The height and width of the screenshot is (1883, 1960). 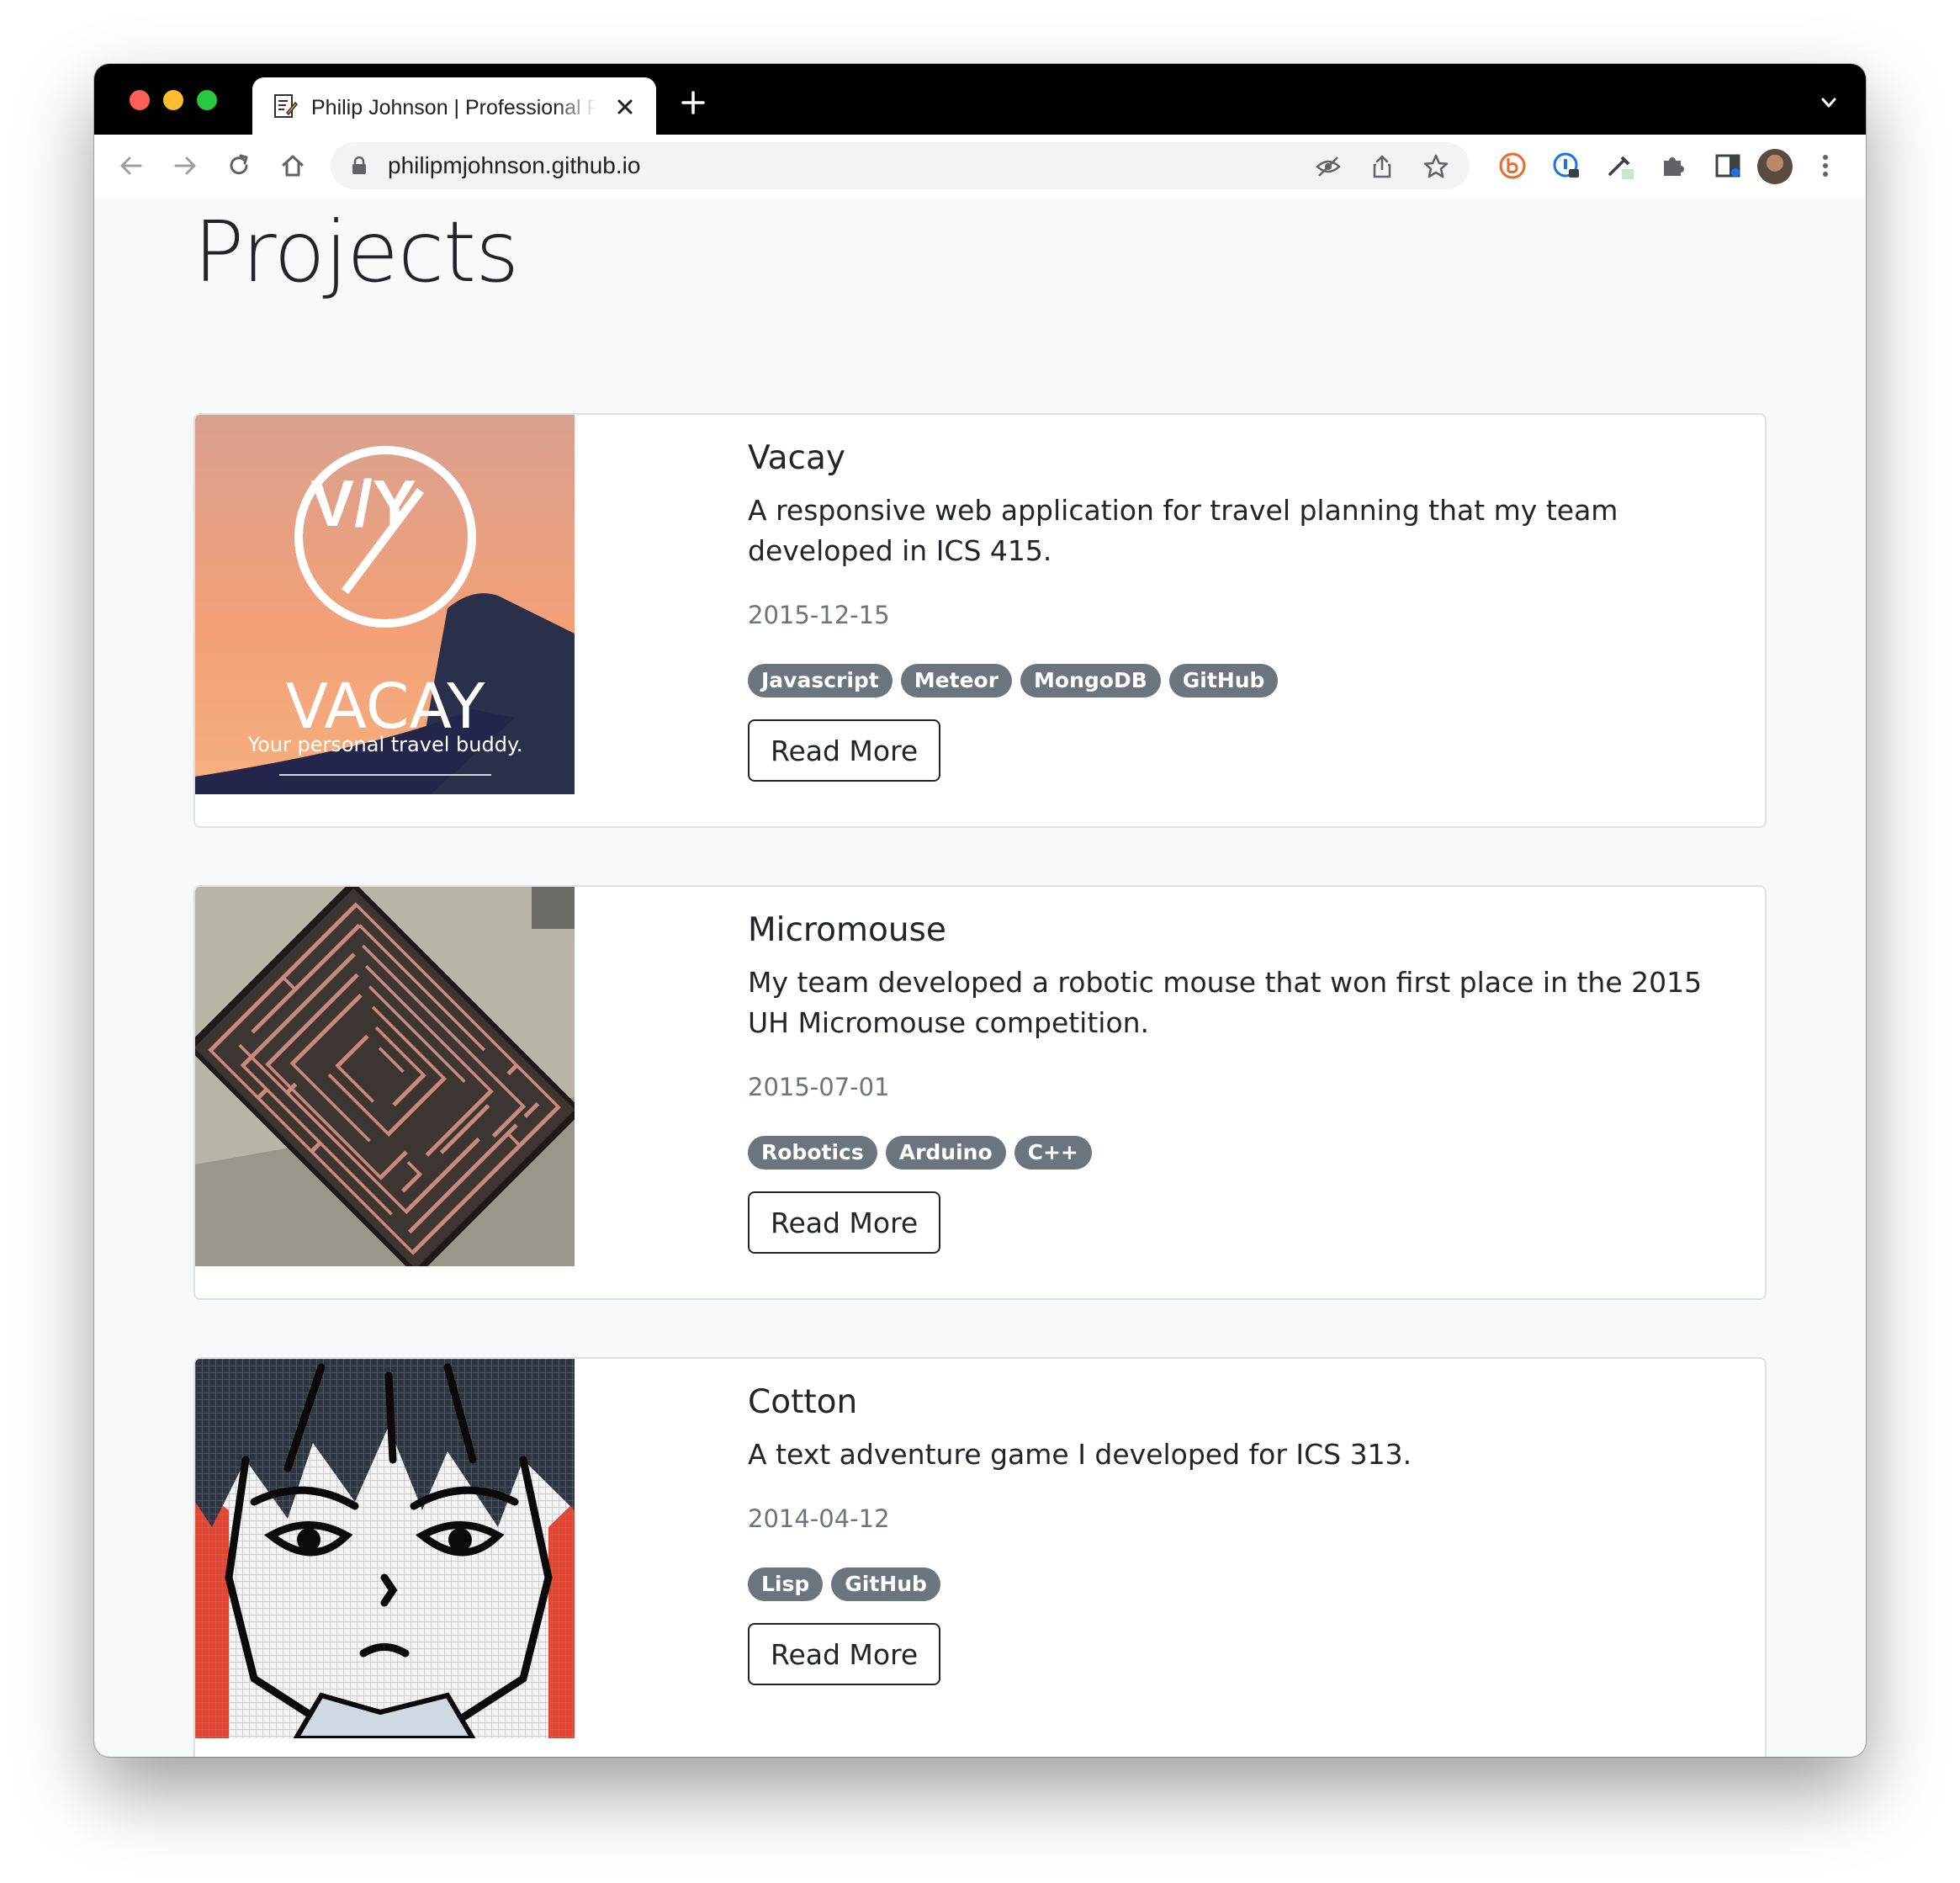 What do you see at coordinates (356, 252) in the screenshot?
I see `page-title: Projects` at bounding box center [356, 252].